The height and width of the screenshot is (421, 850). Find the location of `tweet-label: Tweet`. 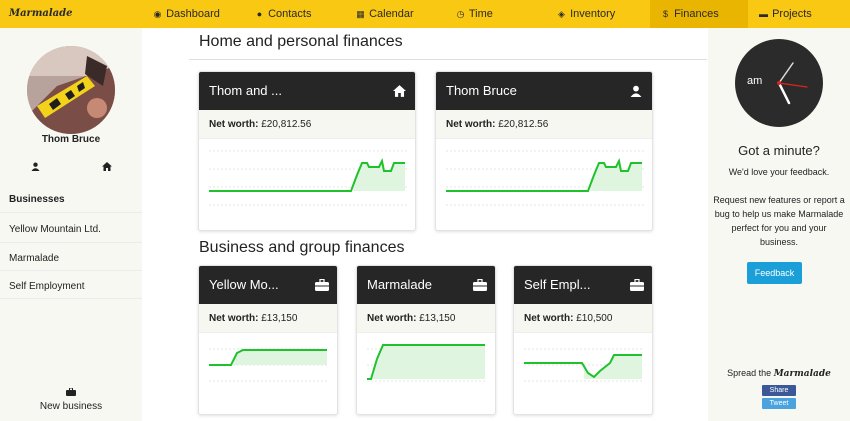

tweet-label: Tweet is located at coordinates (779, 403).